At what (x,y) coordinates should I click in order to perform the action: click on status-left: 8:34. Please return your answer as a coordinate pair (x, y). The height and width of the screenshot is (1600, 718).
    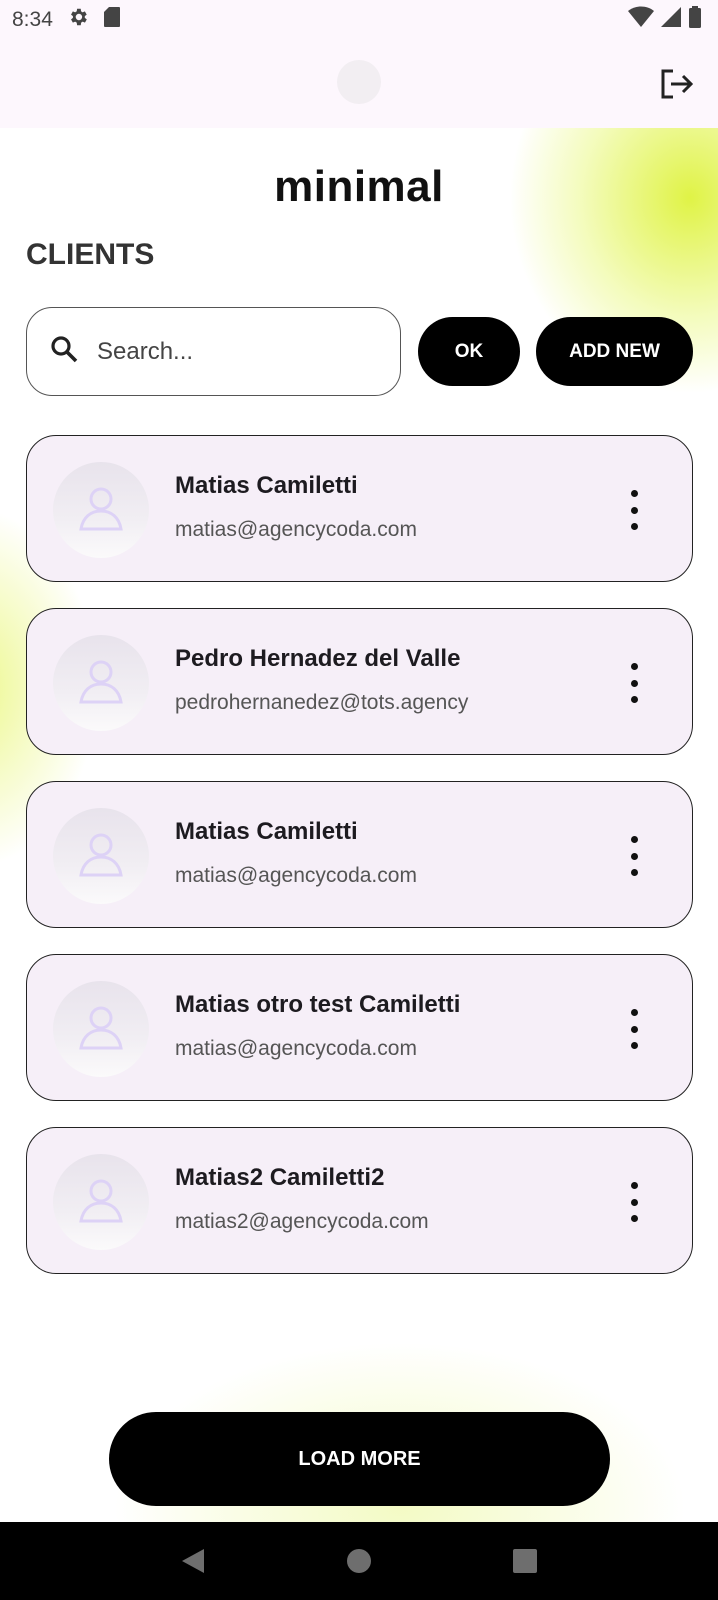
    Looking at the image, I should click on (66, 20).